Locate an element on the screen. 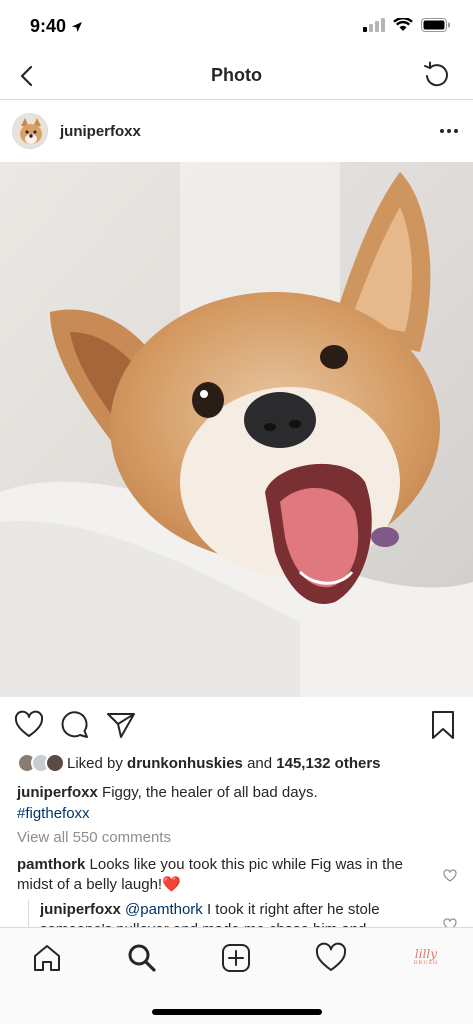 Image resolution: width=473 pixels, height=1024 pixels. comment-emoji: ❤️ is located at coordinates (171, 884).